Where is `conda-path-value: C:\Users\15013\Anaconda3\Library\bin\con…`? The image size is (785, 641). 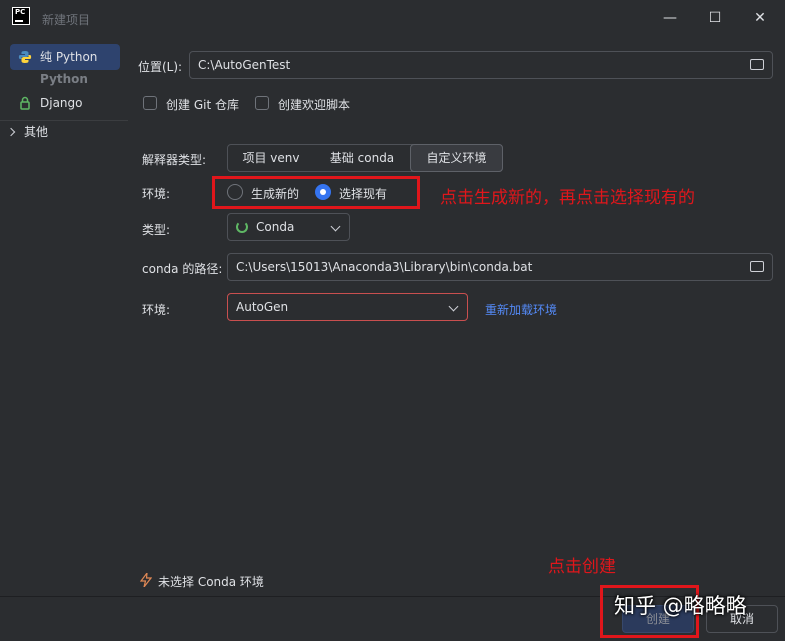 conda-path-value: C:\Users\15013\Anaconda3\Library\bin\con… is located at coordinates (384, 267).